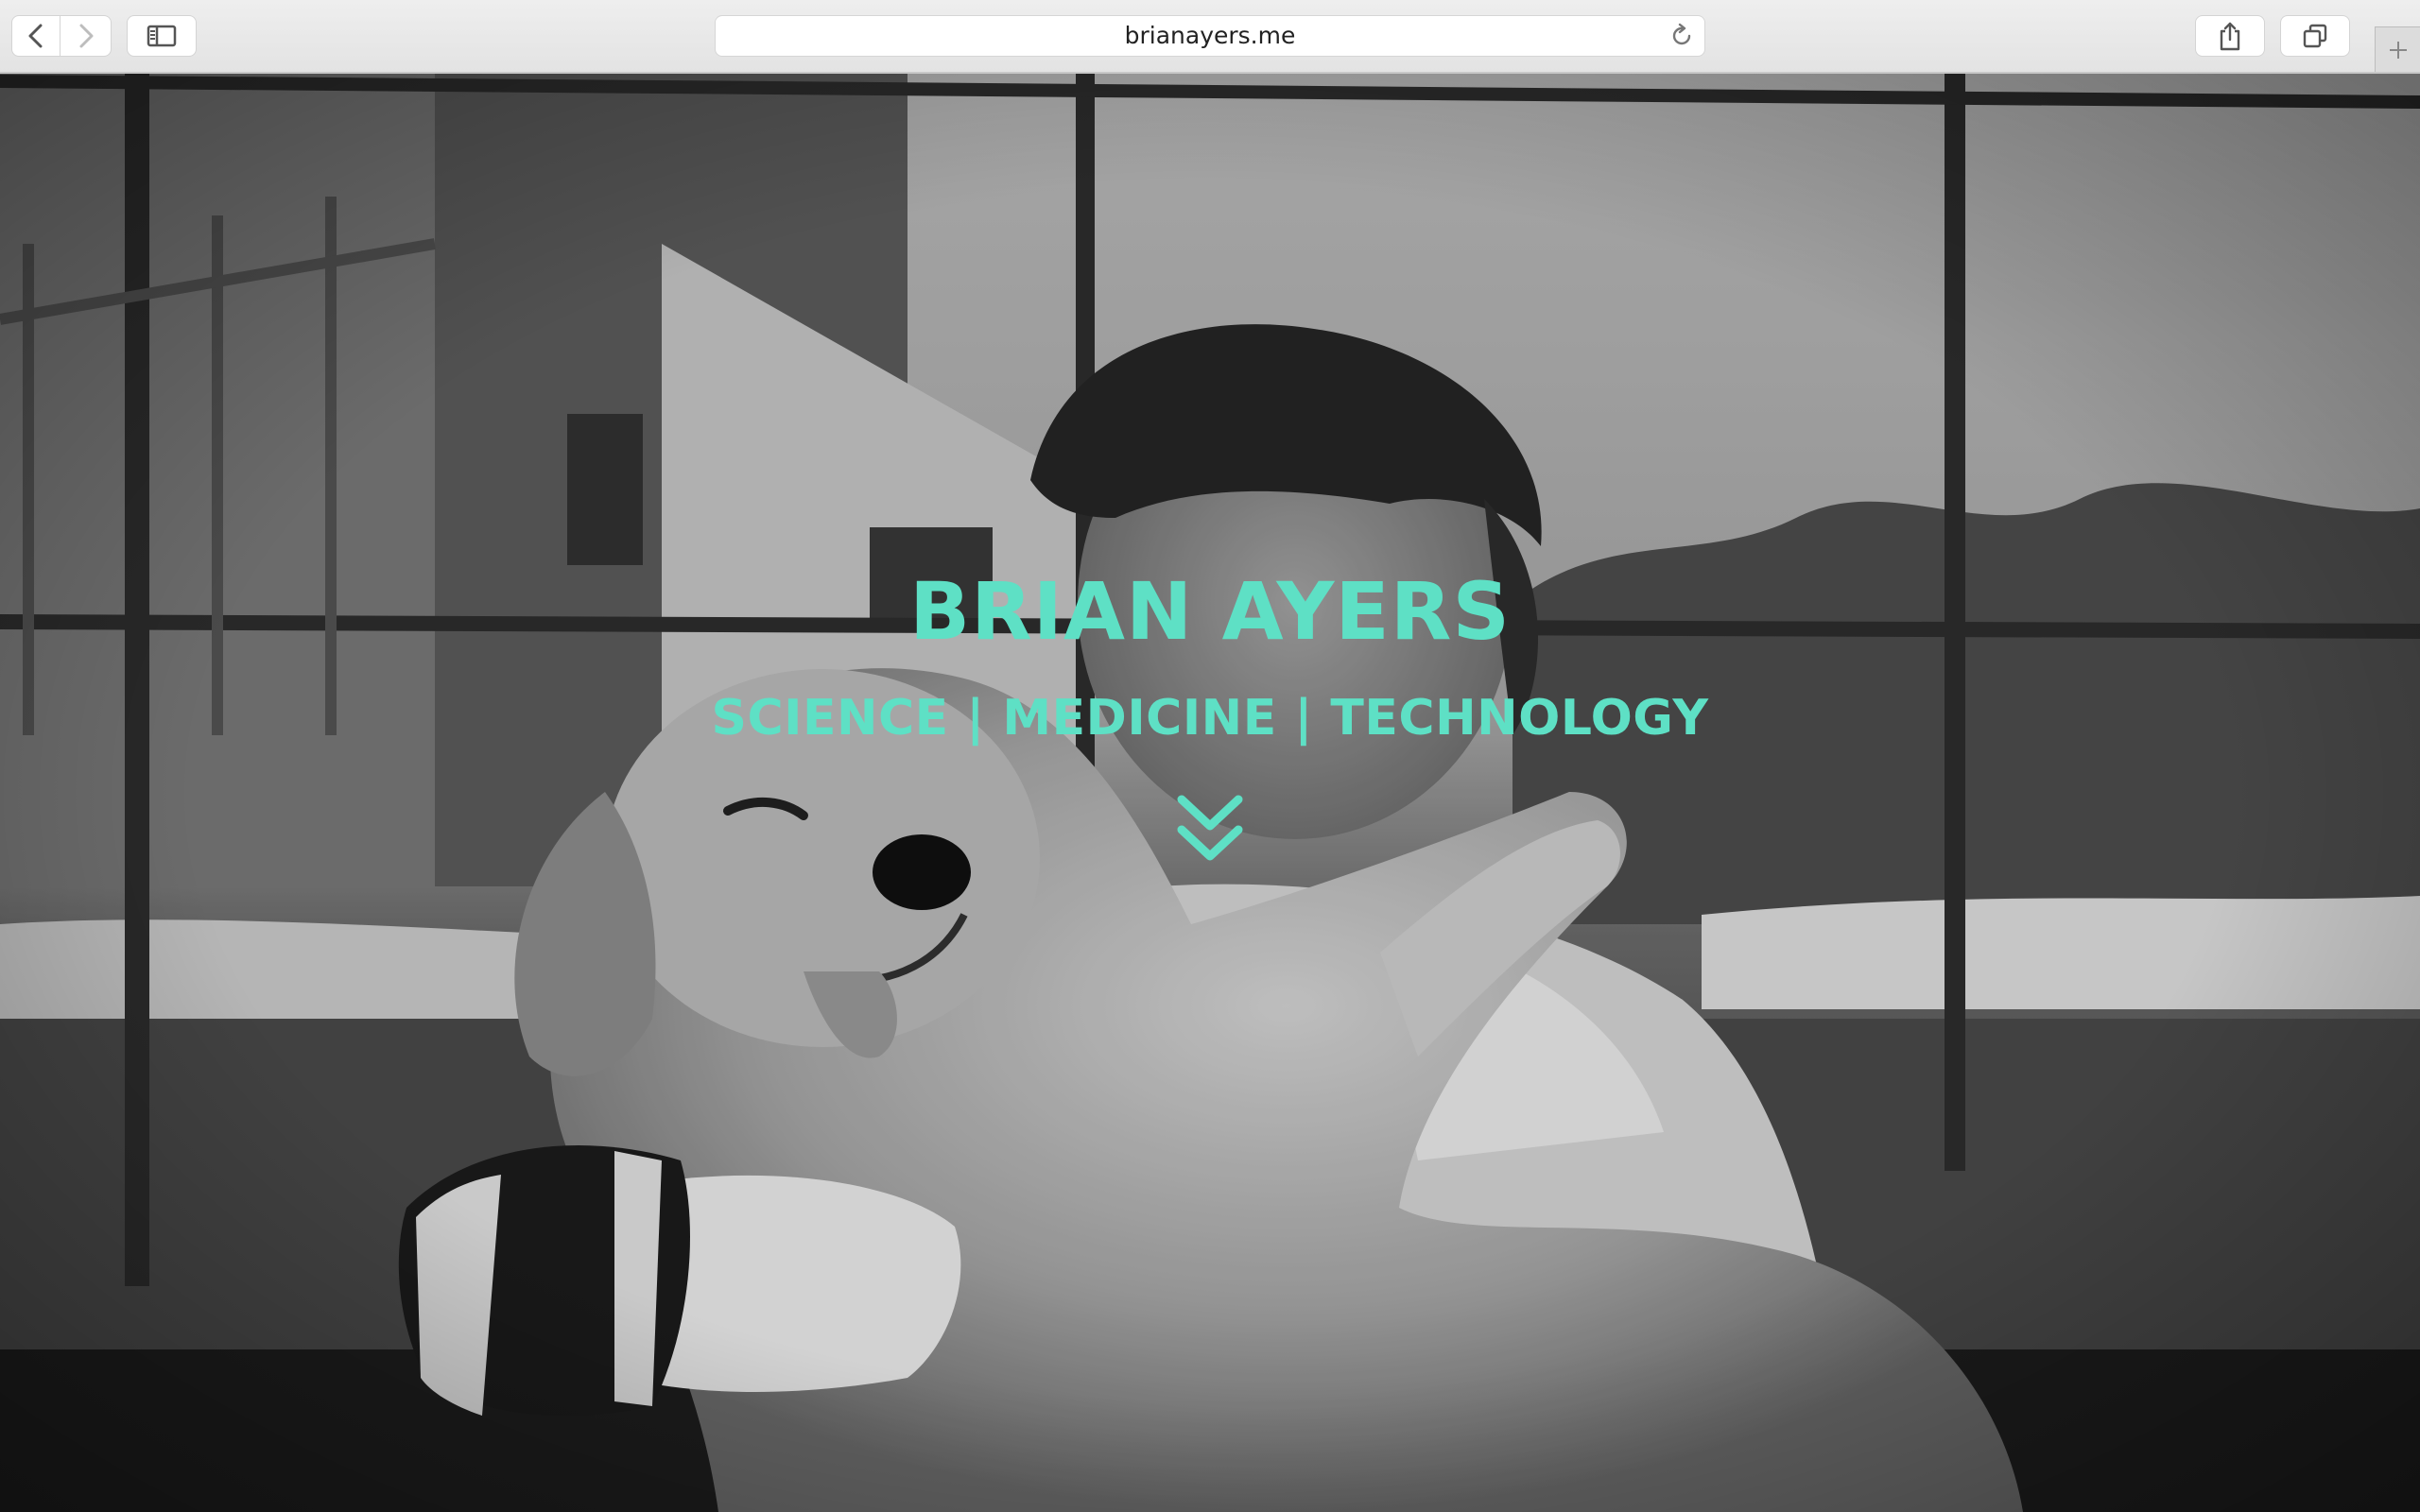 This screenshot has height=1512, width=2420. What do you see at coordinates (1210, 611) in the screenshot?
I see `hero-title: BRIAN AYERS` at bounding box center [1210, 611].